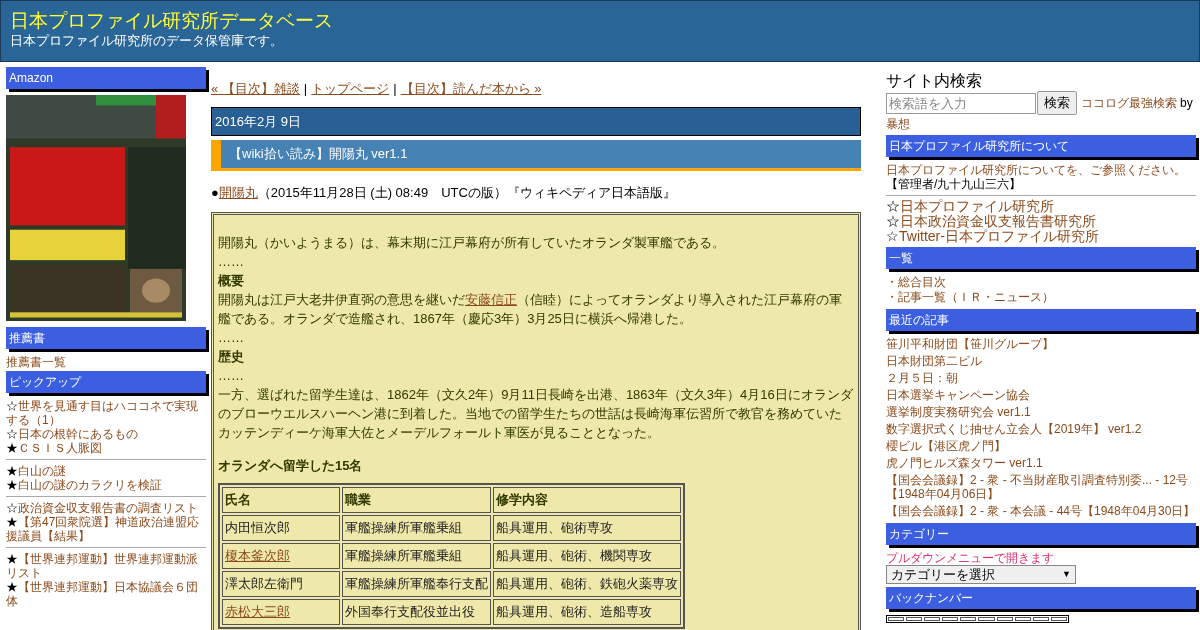 The image size is (1200, 630). I want to click on category-note: プルダウンメニューで開きます, so click(970, 558).